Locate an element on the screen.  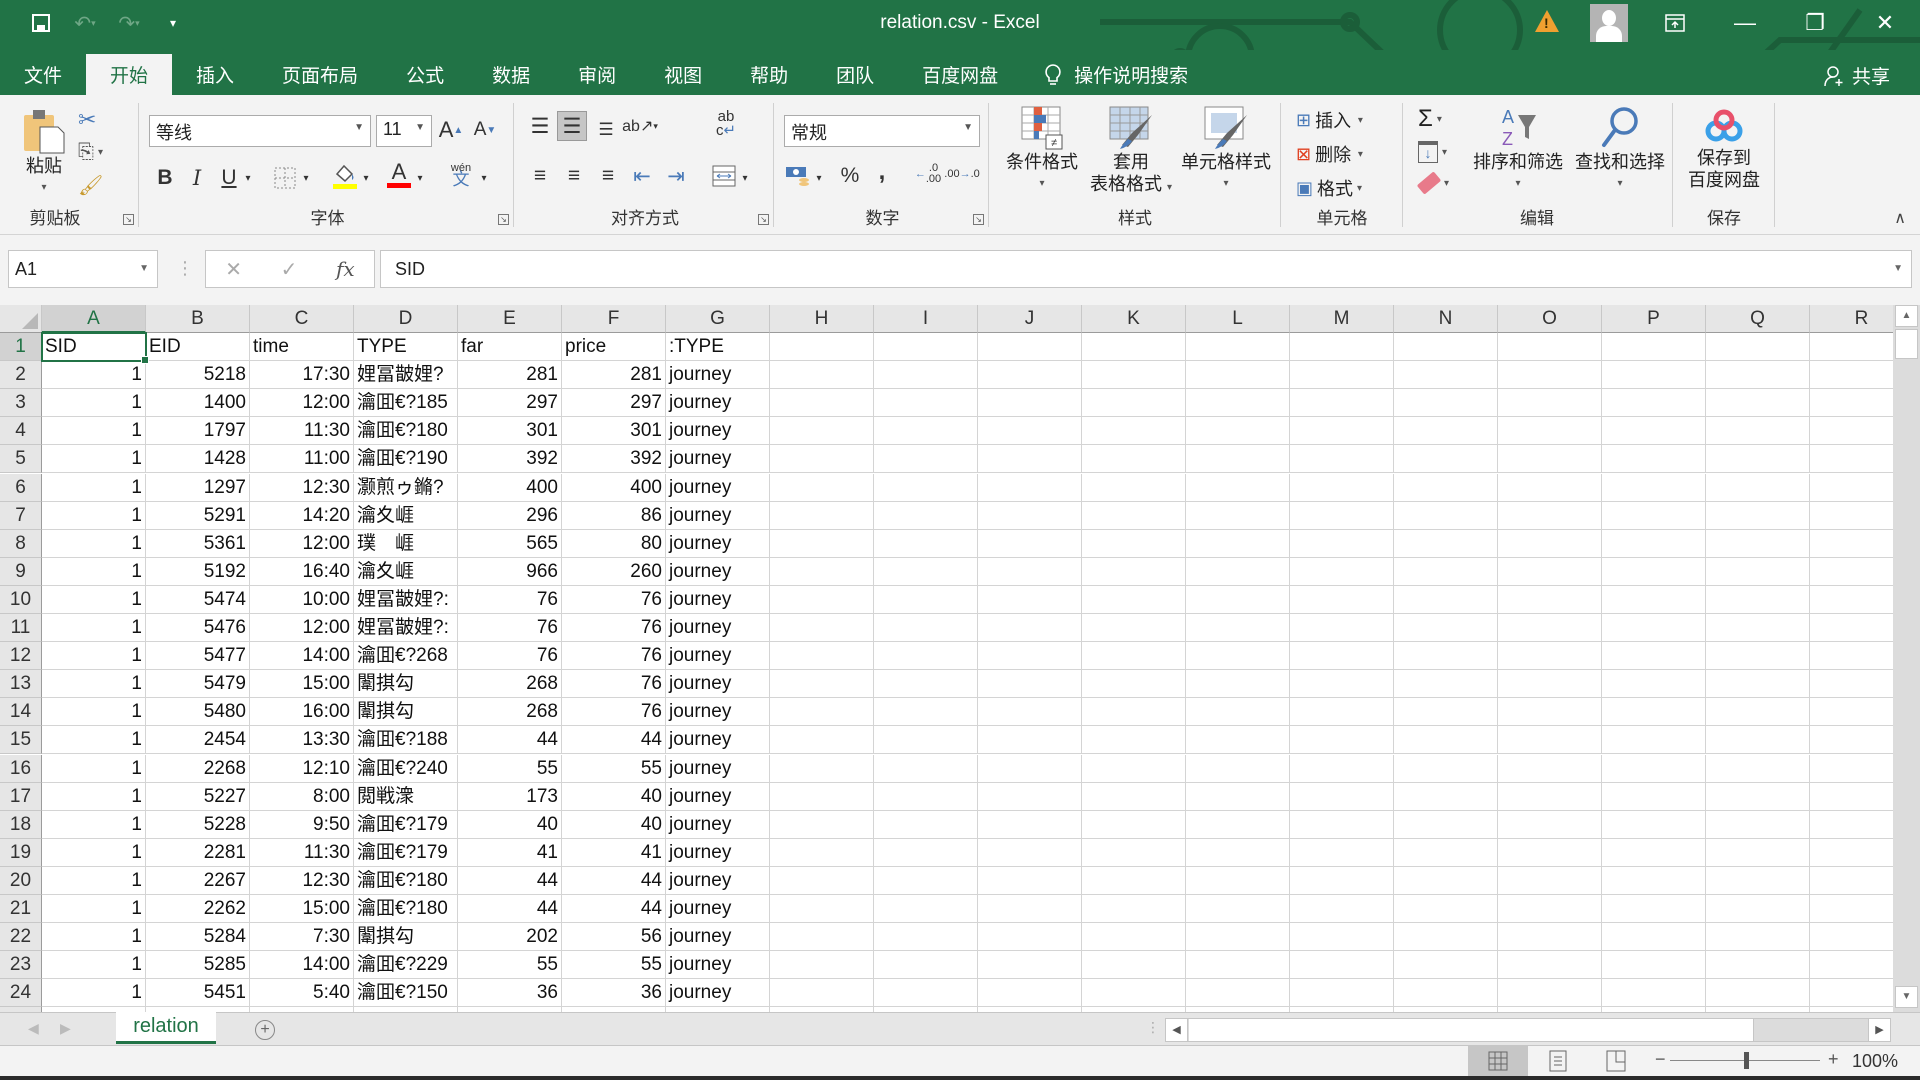
align-right-button: ≡ is located at coordinates (608, 176).